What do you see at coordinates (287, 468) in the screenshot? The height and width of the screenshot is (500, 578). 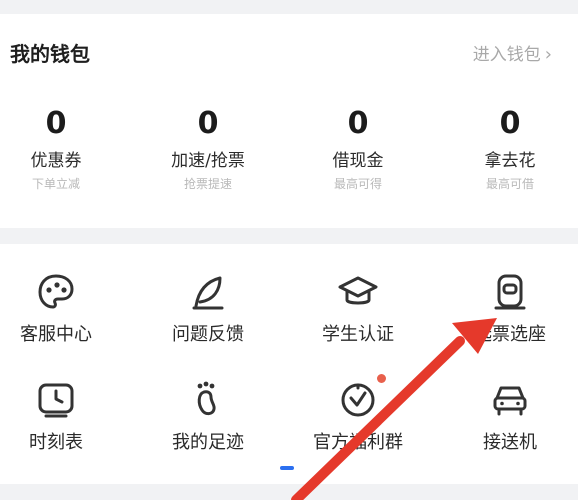 I see `page-indicator` at bounding box center [287, 468].